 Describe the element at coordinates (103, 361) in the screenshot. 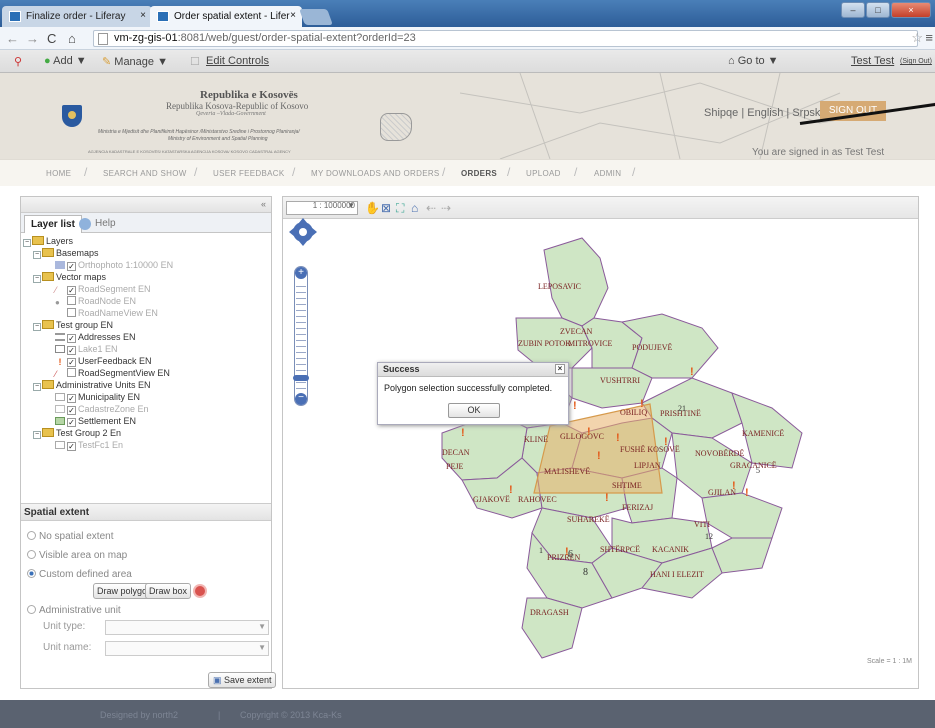

I see `layer-userfeedback: ! ✓ UserFeedback EN` at that location.